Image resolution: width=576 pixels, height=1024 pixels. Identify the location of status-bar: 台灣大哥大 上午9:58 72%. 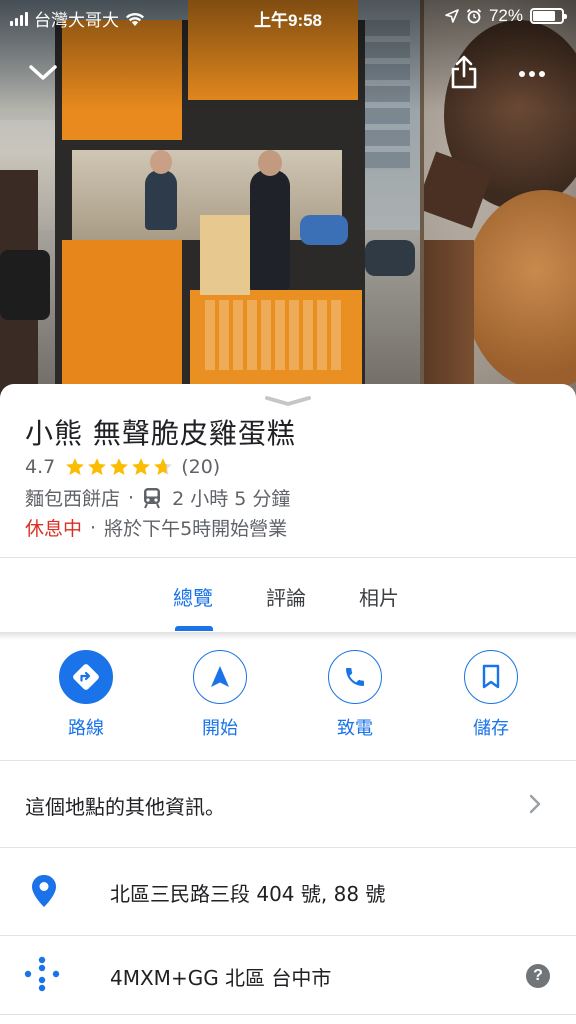
(288, 17).